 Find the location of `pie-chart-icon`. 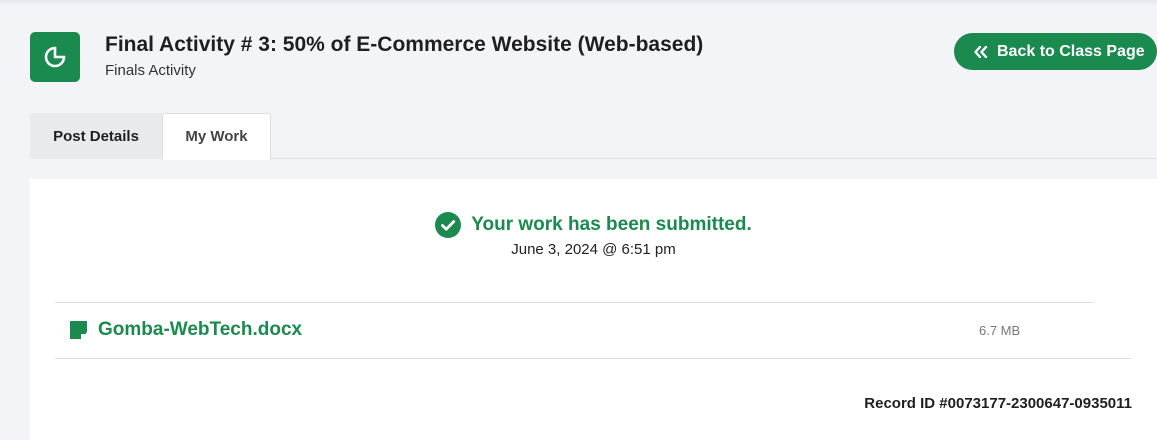

pie-chart-icon is located at coordinates (55, 57).